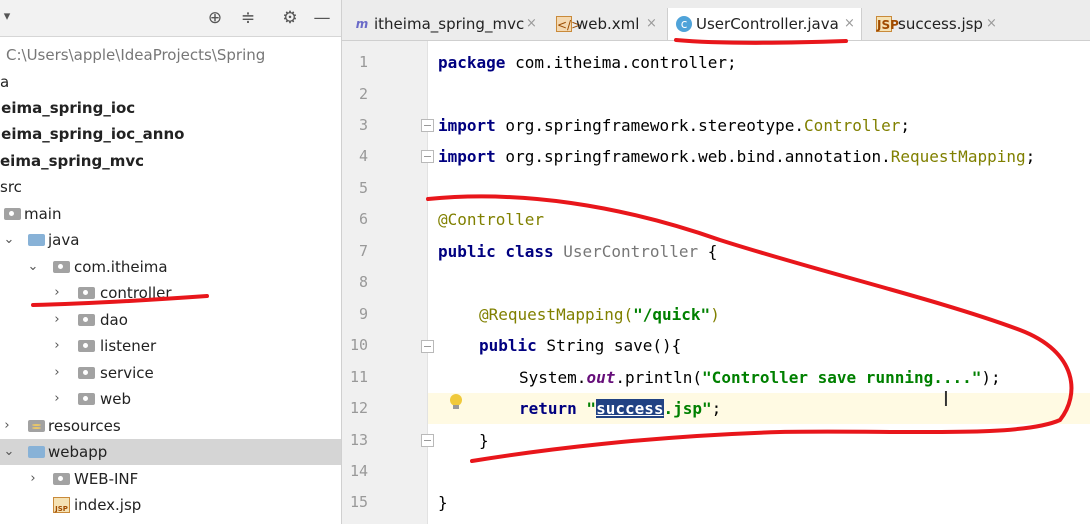  Describe the element at coordinates (363, 282) in the screenshot. I see `line-number: 8` at that location.